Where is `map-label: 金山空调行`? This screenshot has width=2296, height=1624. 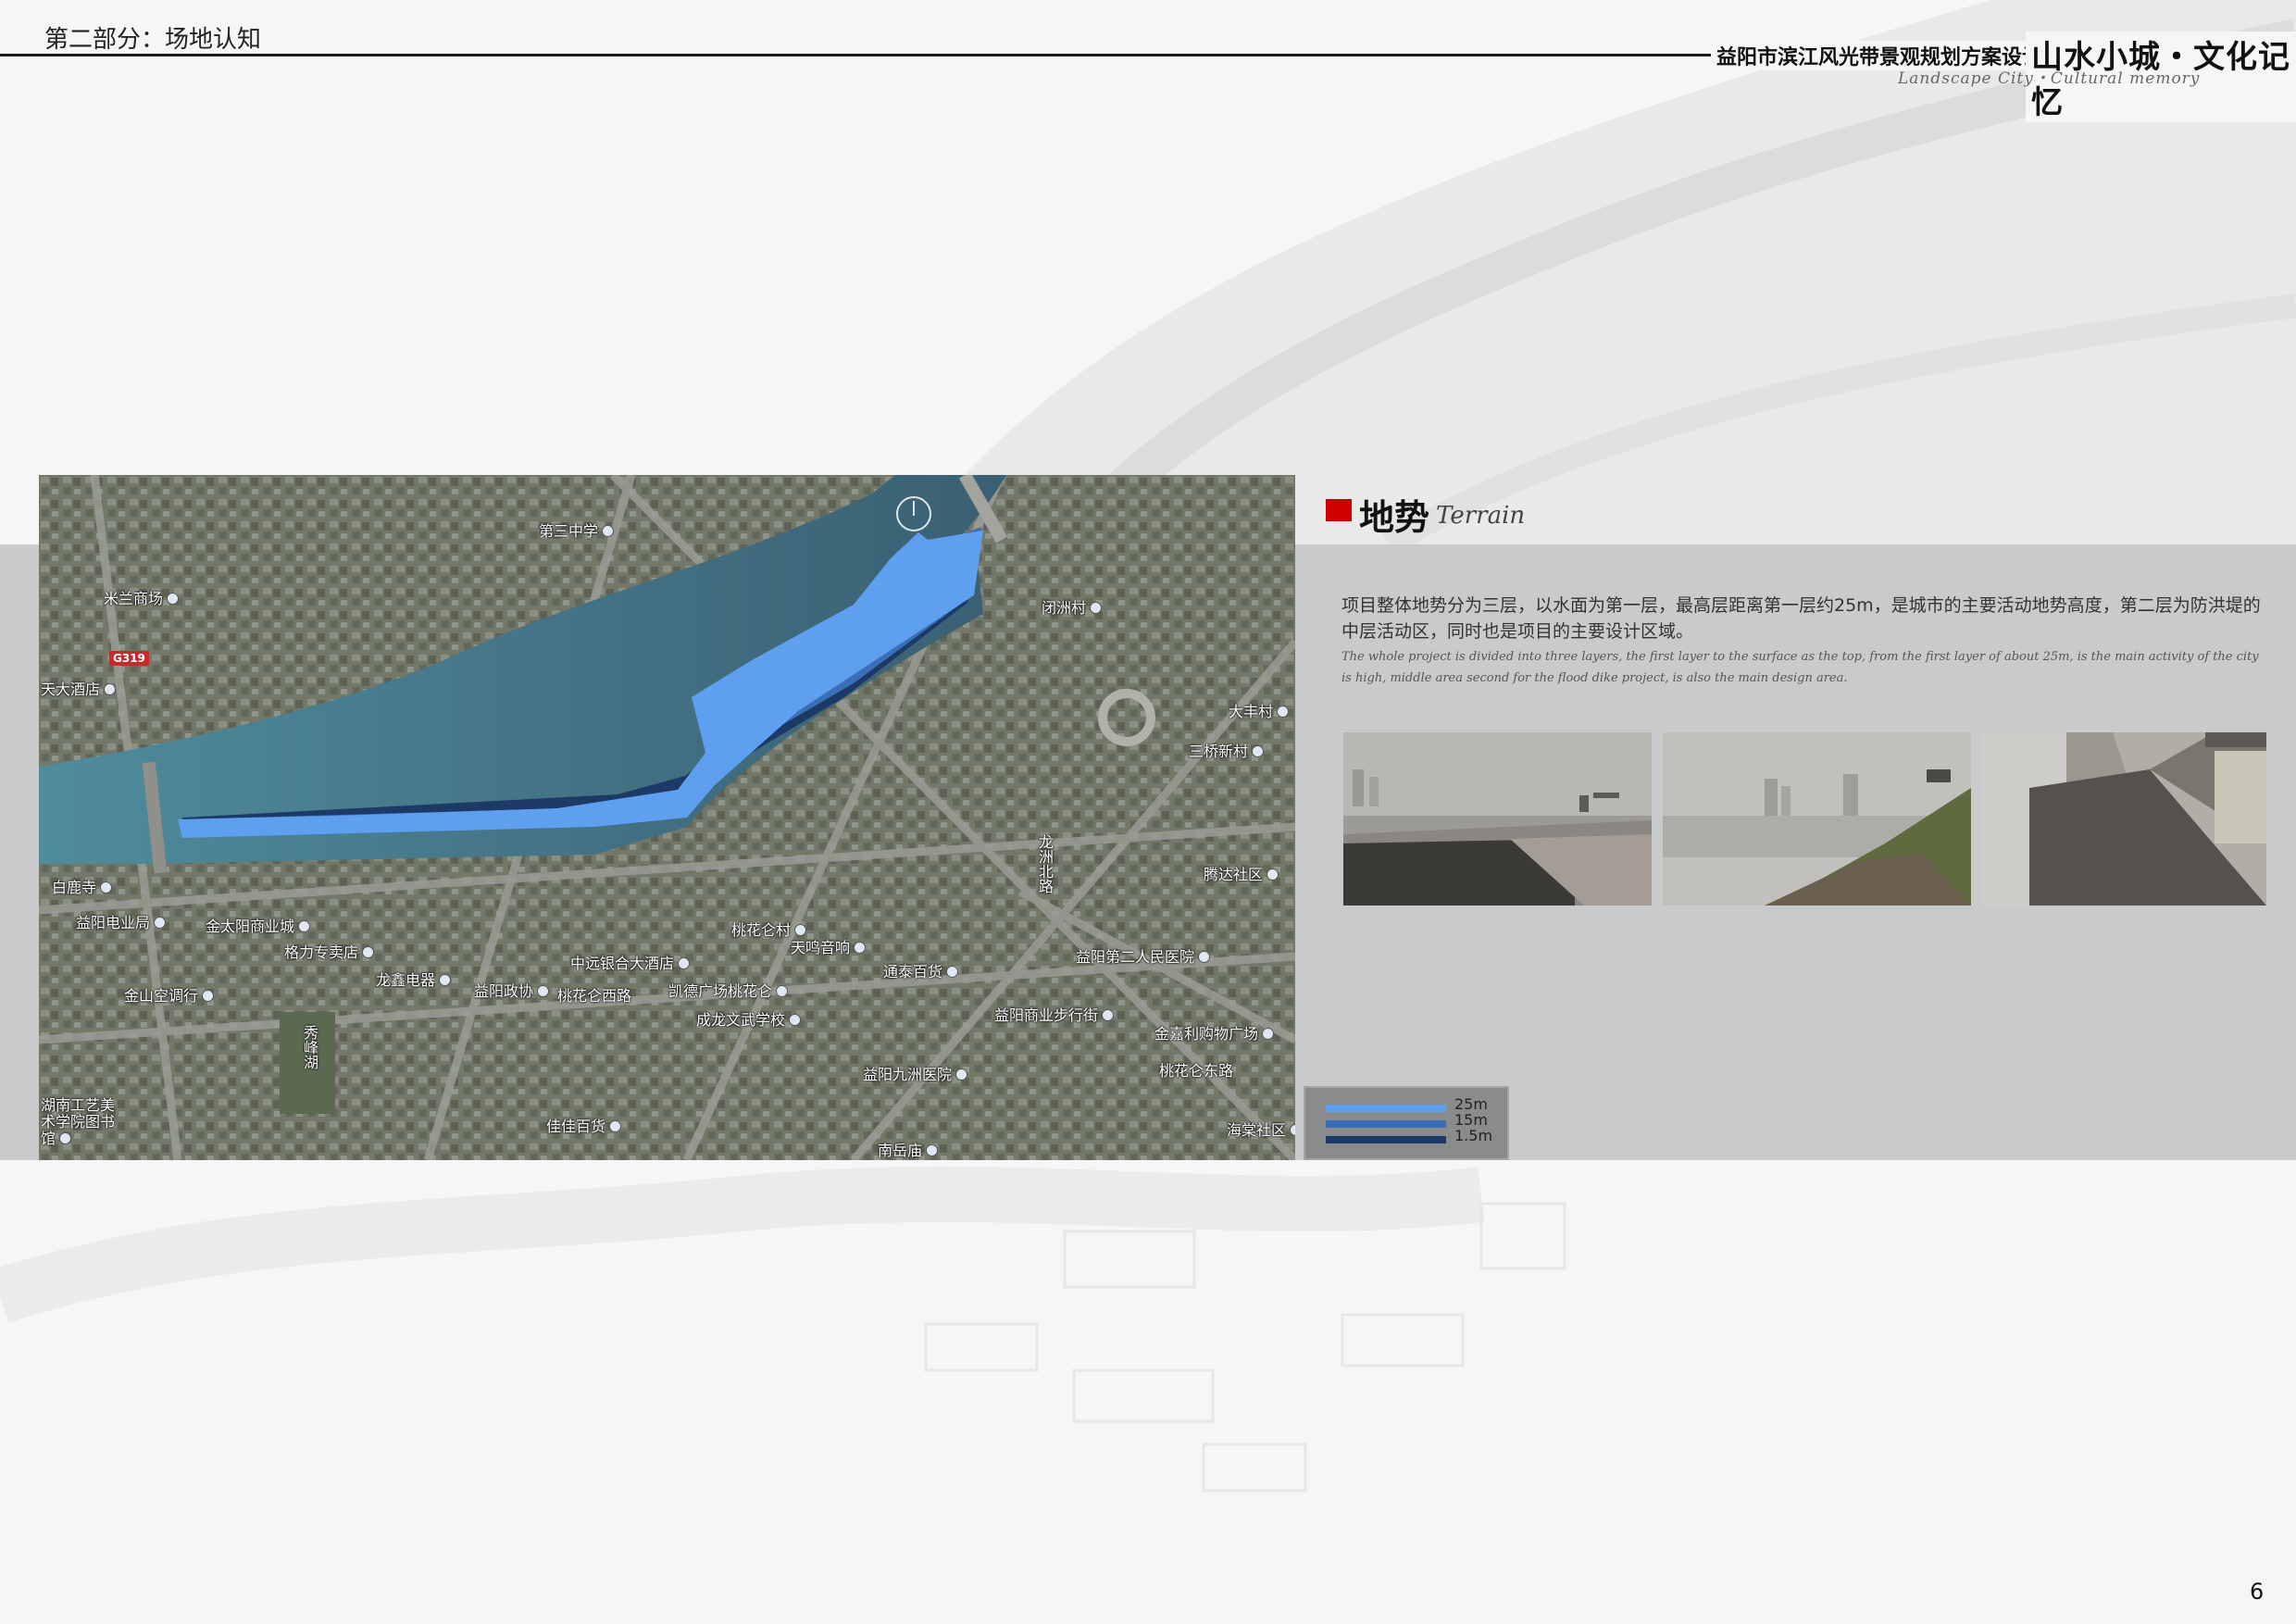 map-label: 金山空调行 is located at coordinates (169, 995).